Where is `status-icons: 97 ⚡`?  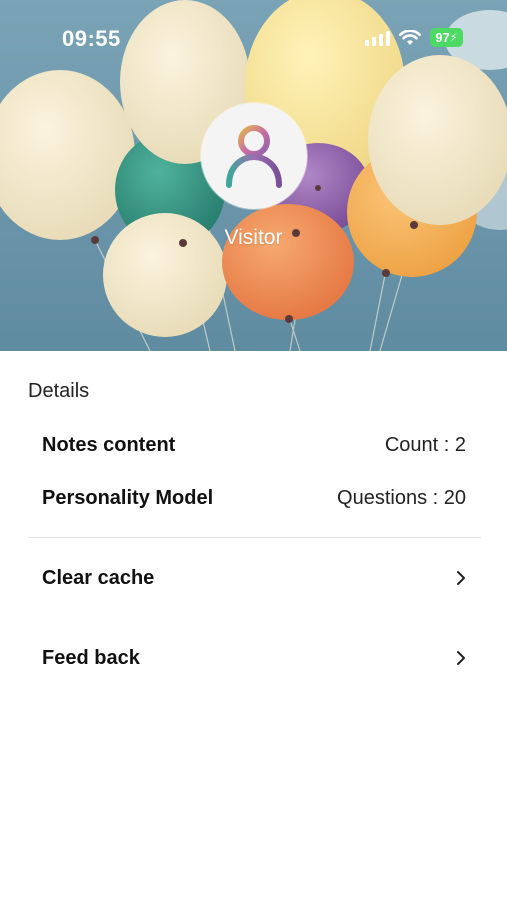
status-icons: 97 ⚡ is located at coordinates (414, 37).